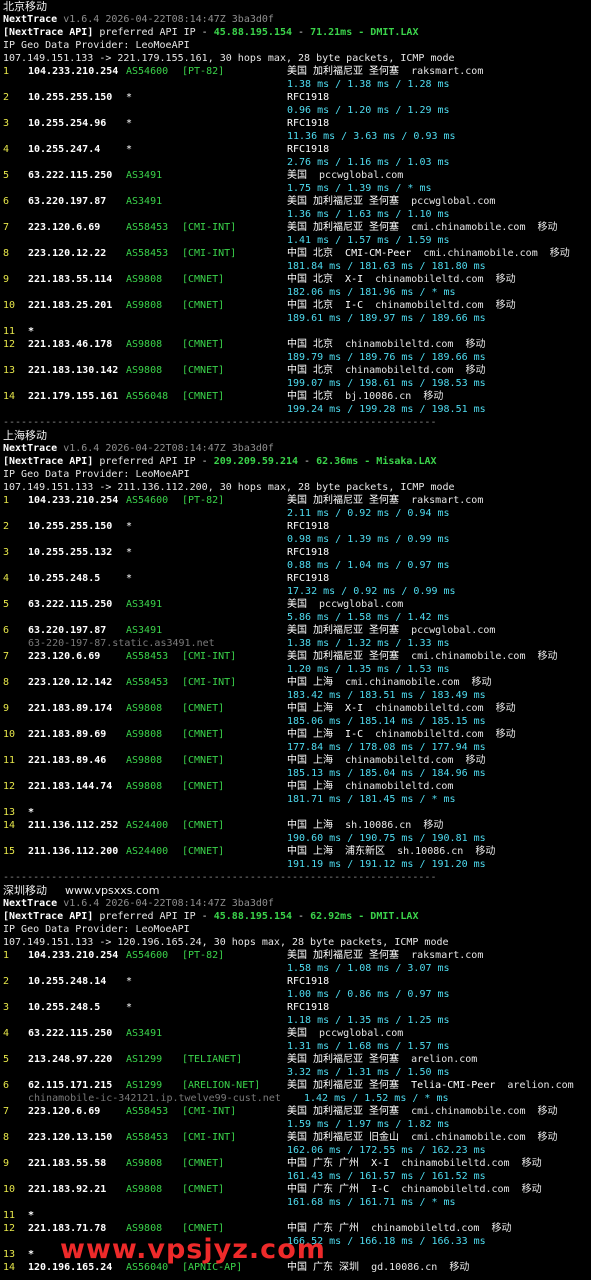 The height and width of the screenshot is (1280, 591). What do you see at coordinates (368, 1072) in the screenshot?
I see `hop-latency: 3.32 ms / 1.31 ms / 1.50 ms` at bounding box center [368, 1072].